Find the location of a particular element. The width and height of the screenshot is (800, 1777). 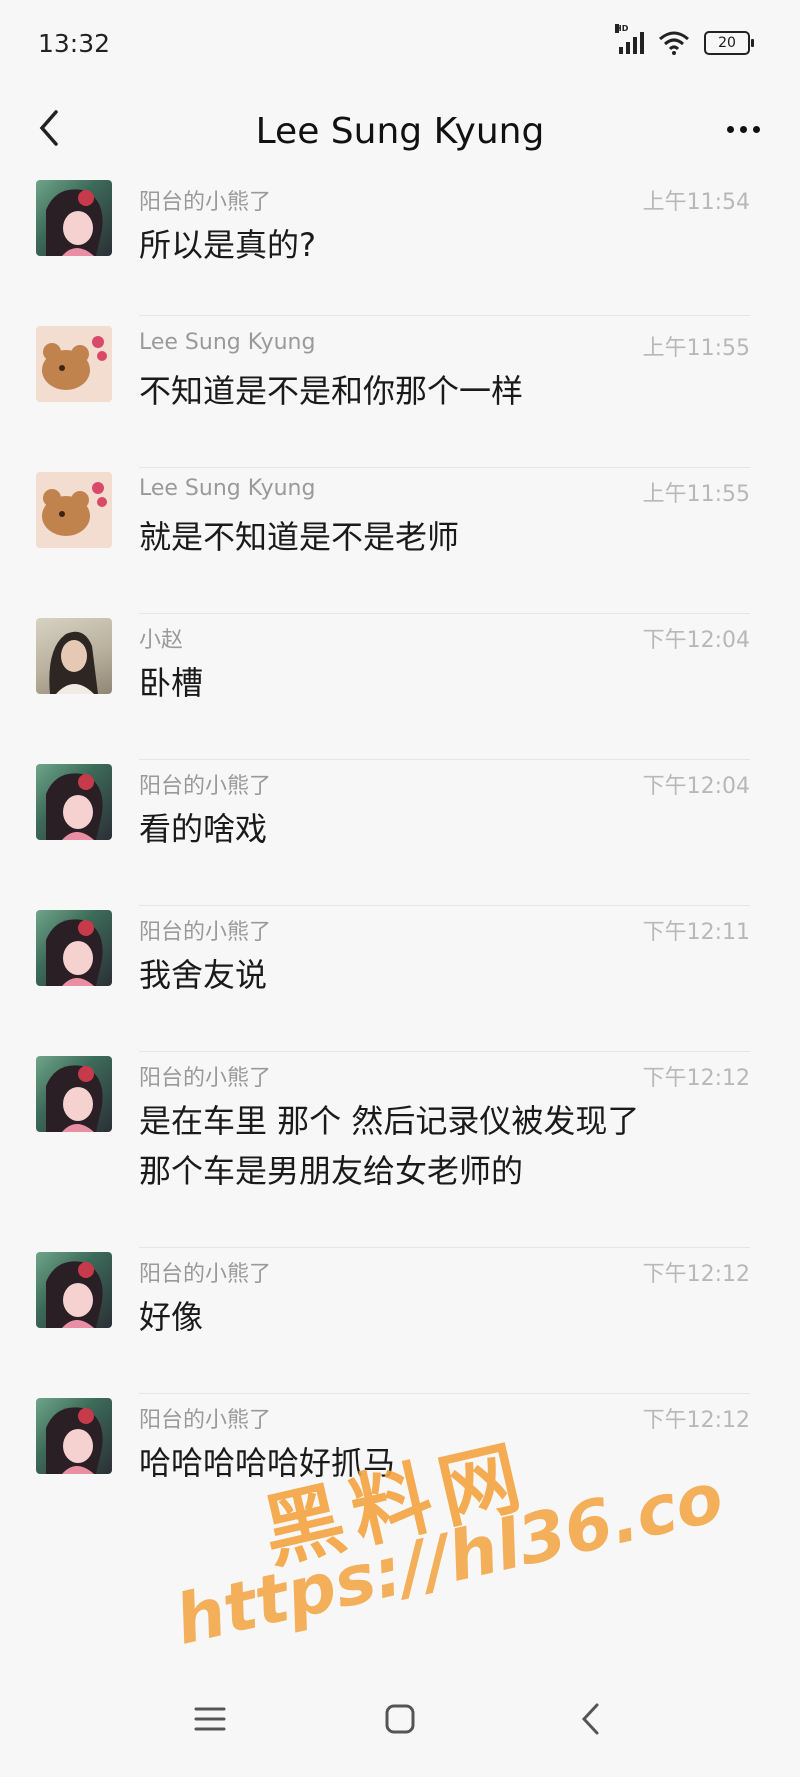

battery-icon: 20 is located at coordinates (729, 43).